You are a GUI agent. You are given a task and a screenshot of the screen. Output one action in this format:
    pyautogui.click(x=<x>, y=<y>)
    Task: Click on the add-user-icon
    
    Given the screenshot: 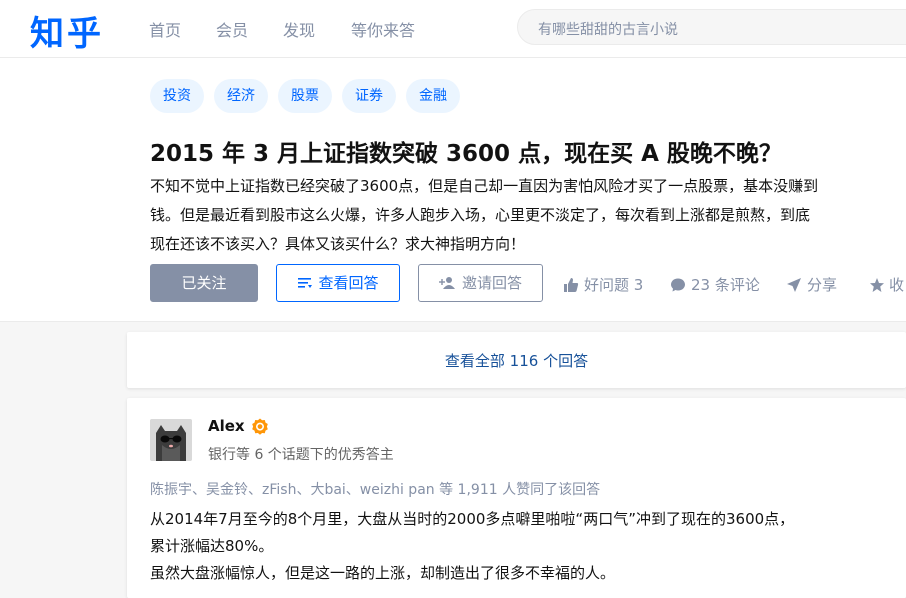 What is the action you would take?
    pyautogui.click(x=446, y=283)
    